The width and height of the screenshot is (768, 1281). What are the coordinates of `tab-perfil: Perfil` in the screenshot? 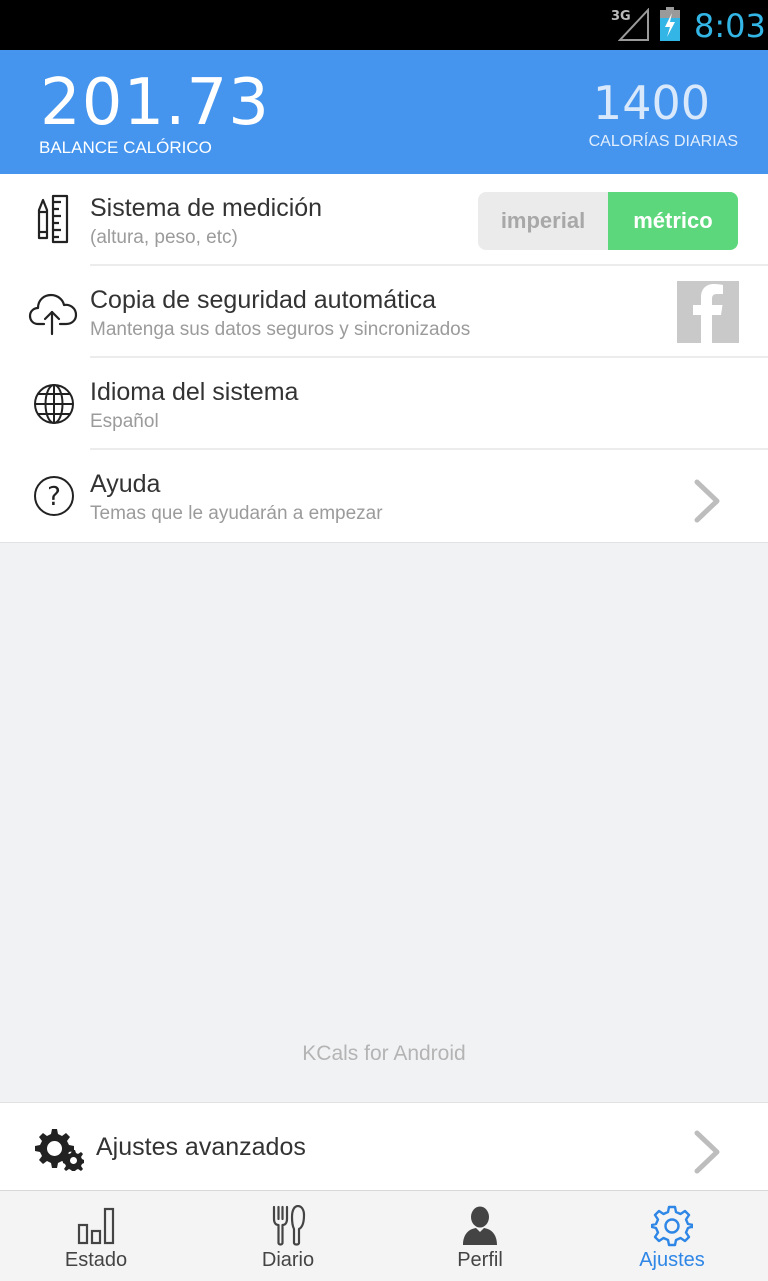 It's located at (480, 1236).